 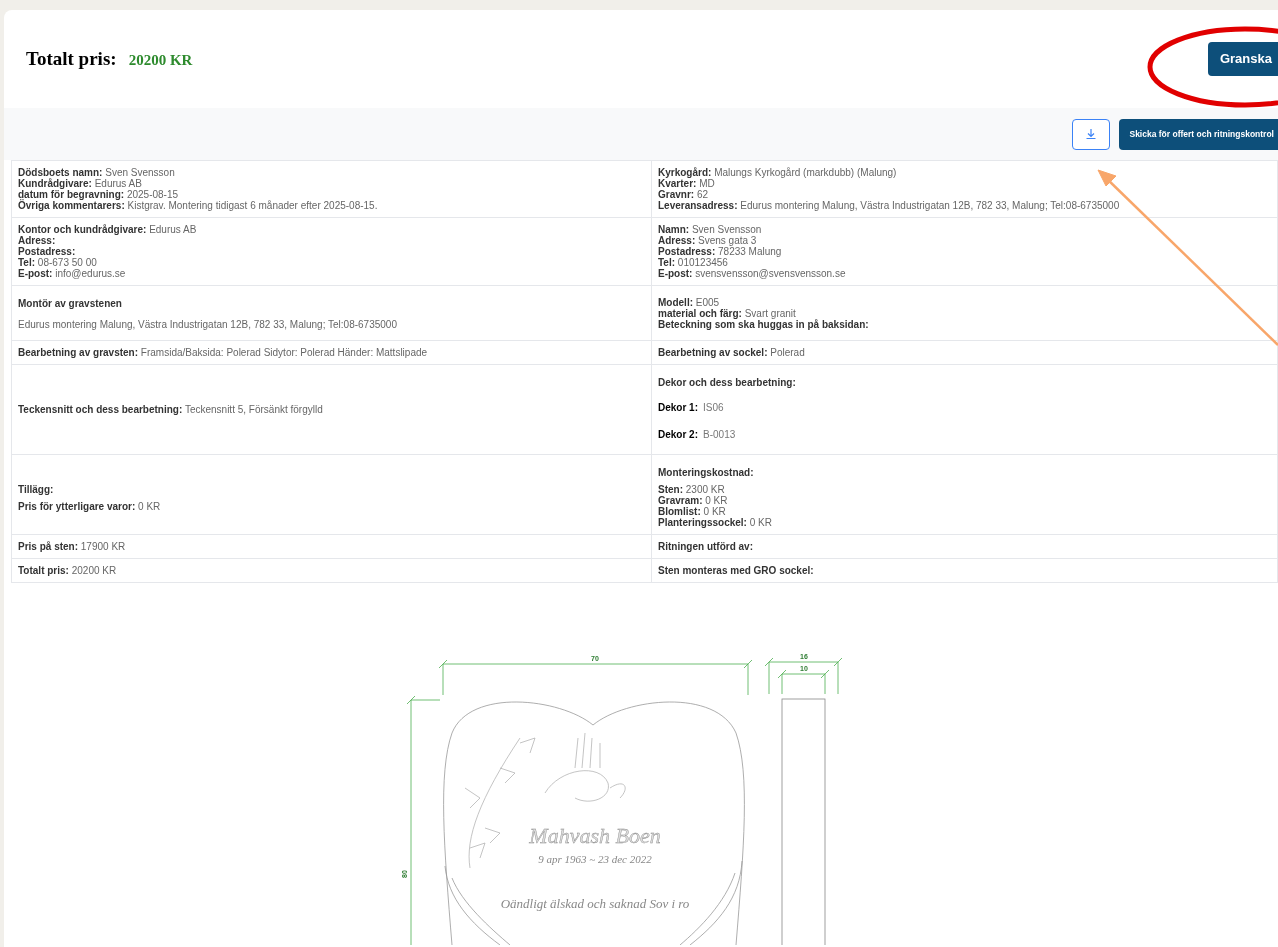 I want to click on decor-line: Dekor 1: IS06, so click(x=691, y=407).